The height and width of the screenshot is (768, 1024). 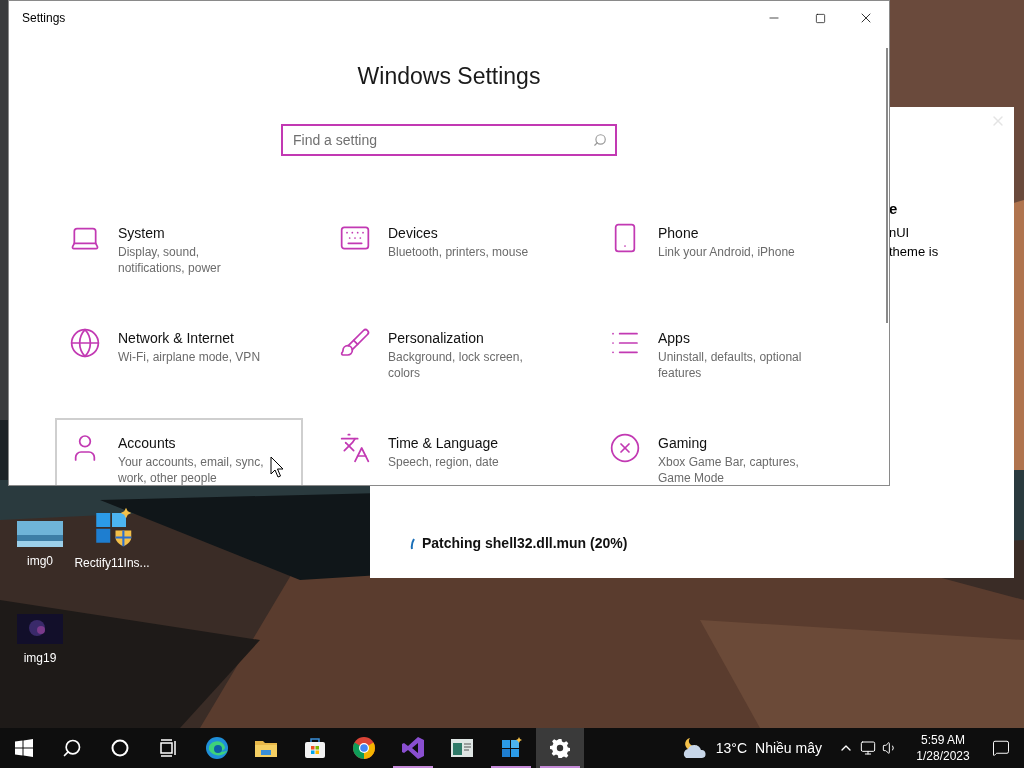 I want to click on settings-icon, so click(x=560, y=748).